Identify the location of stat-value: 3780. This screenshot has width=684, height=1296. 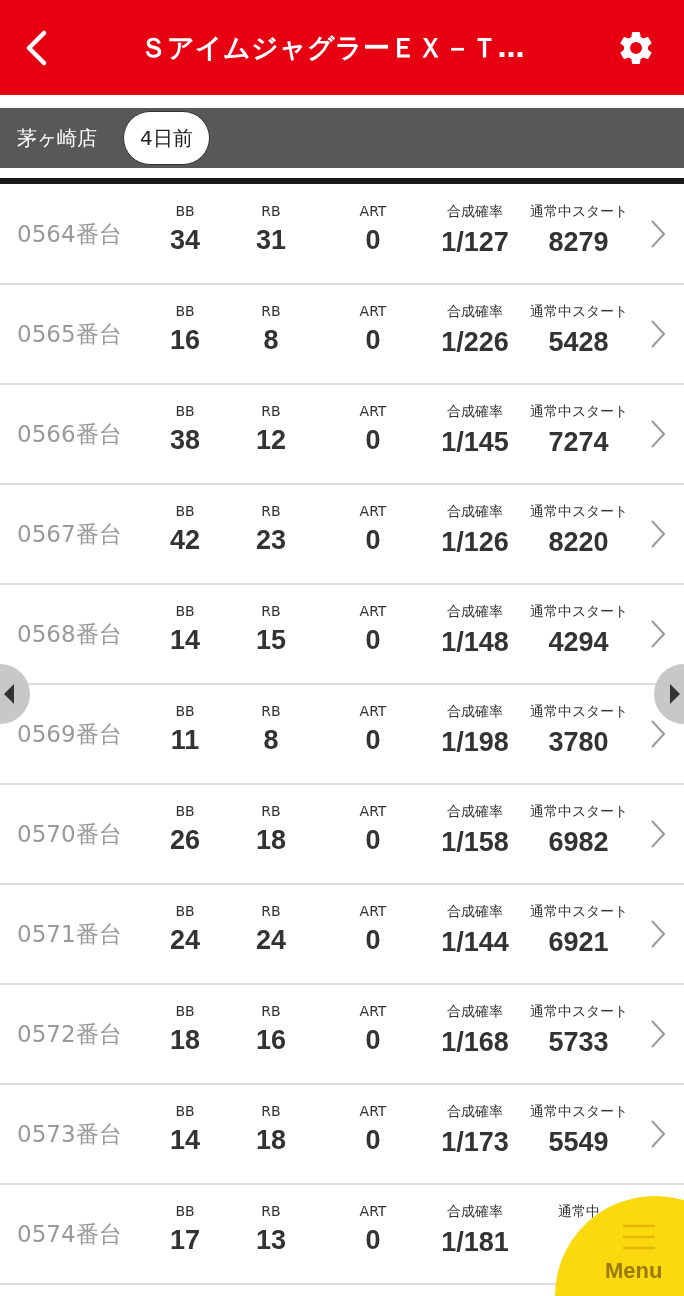
(578, 742).